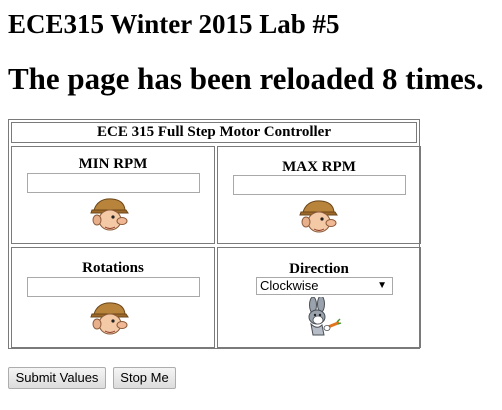 The width and height of the screenshot is (502, 410). What do you see at coordinates (113, 164) in the screenshot?
I see `min-rpm-label: MIN RPM` at bounding box center [113, 164].